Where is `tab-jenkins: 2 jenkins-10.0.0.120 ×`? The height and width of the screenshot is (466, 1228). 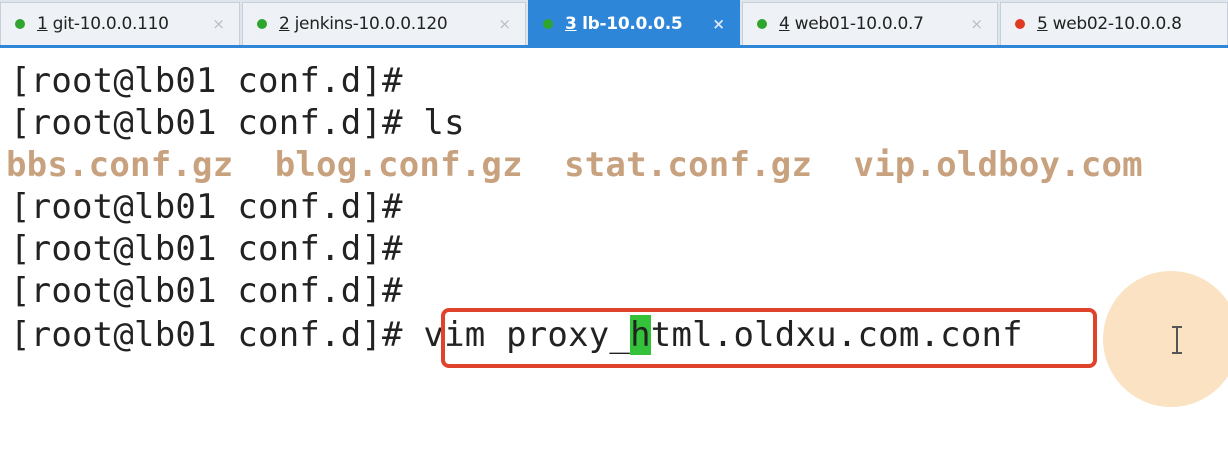
tab-jenkins: 2 jenkins-10.0.0.120 × is located at coordinates (384, 23).